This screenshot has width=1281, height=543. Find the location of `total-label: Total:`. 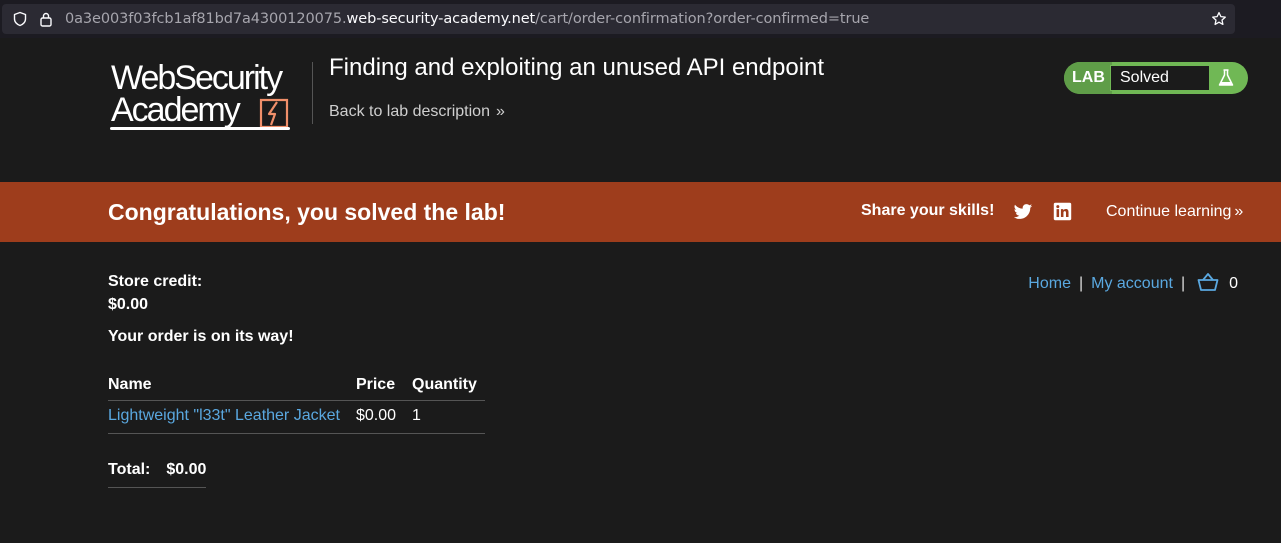

total-label: Total: is located at coordinates (137, 471).